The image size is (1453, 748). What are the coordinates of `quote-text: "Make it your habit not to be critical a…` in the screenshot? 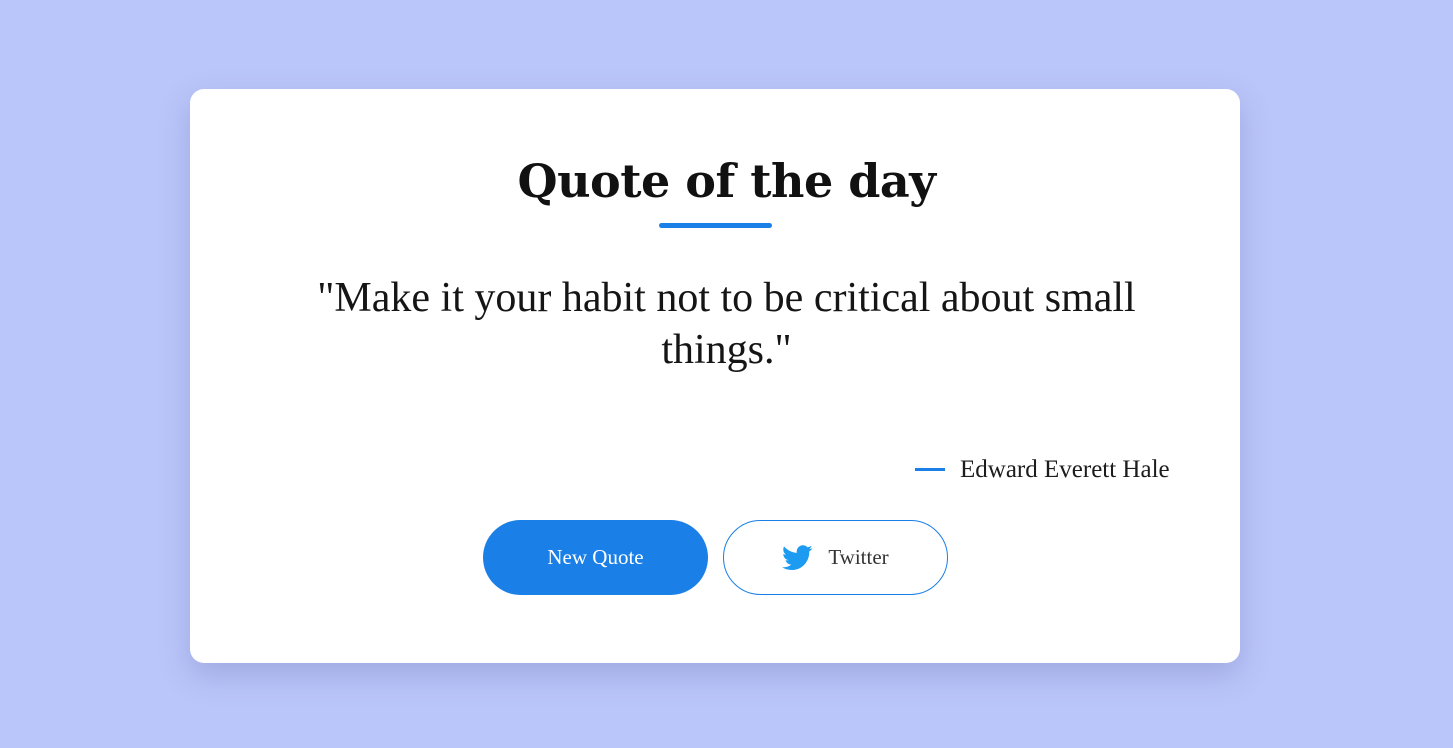 It's located at (726, 324).